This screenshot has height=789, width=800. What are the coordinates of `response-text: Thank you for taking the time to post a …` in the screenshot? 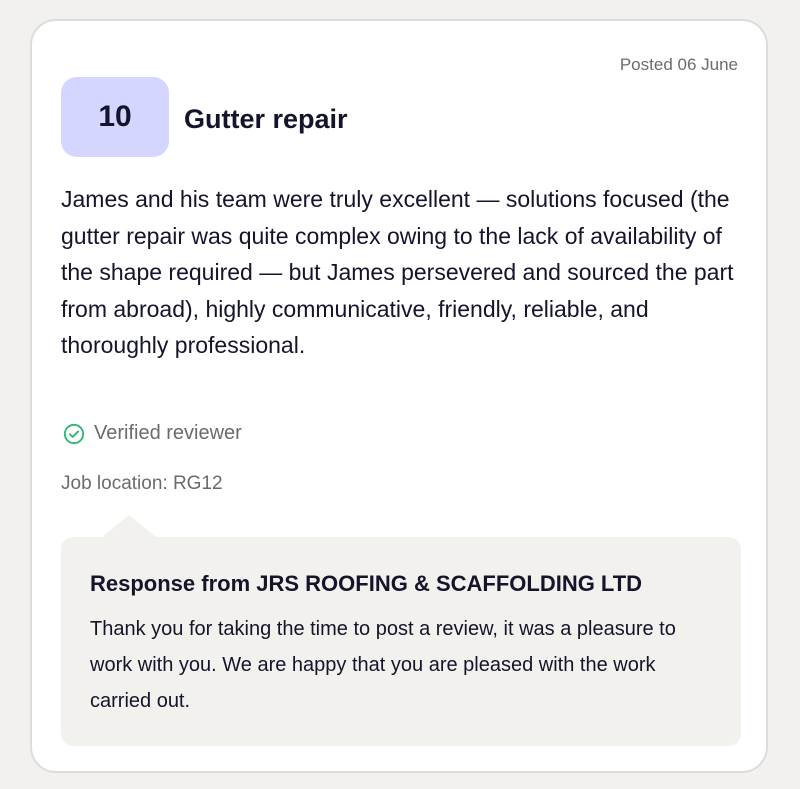 It's located at (383, 665).